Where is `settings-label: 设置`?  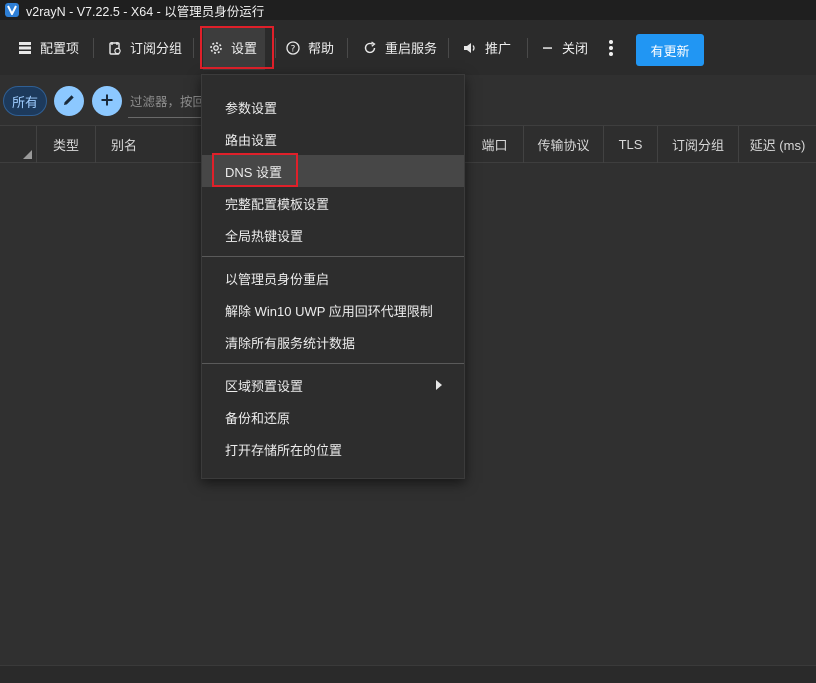 settings-label: 设置 is located at coordinates (244, 48).